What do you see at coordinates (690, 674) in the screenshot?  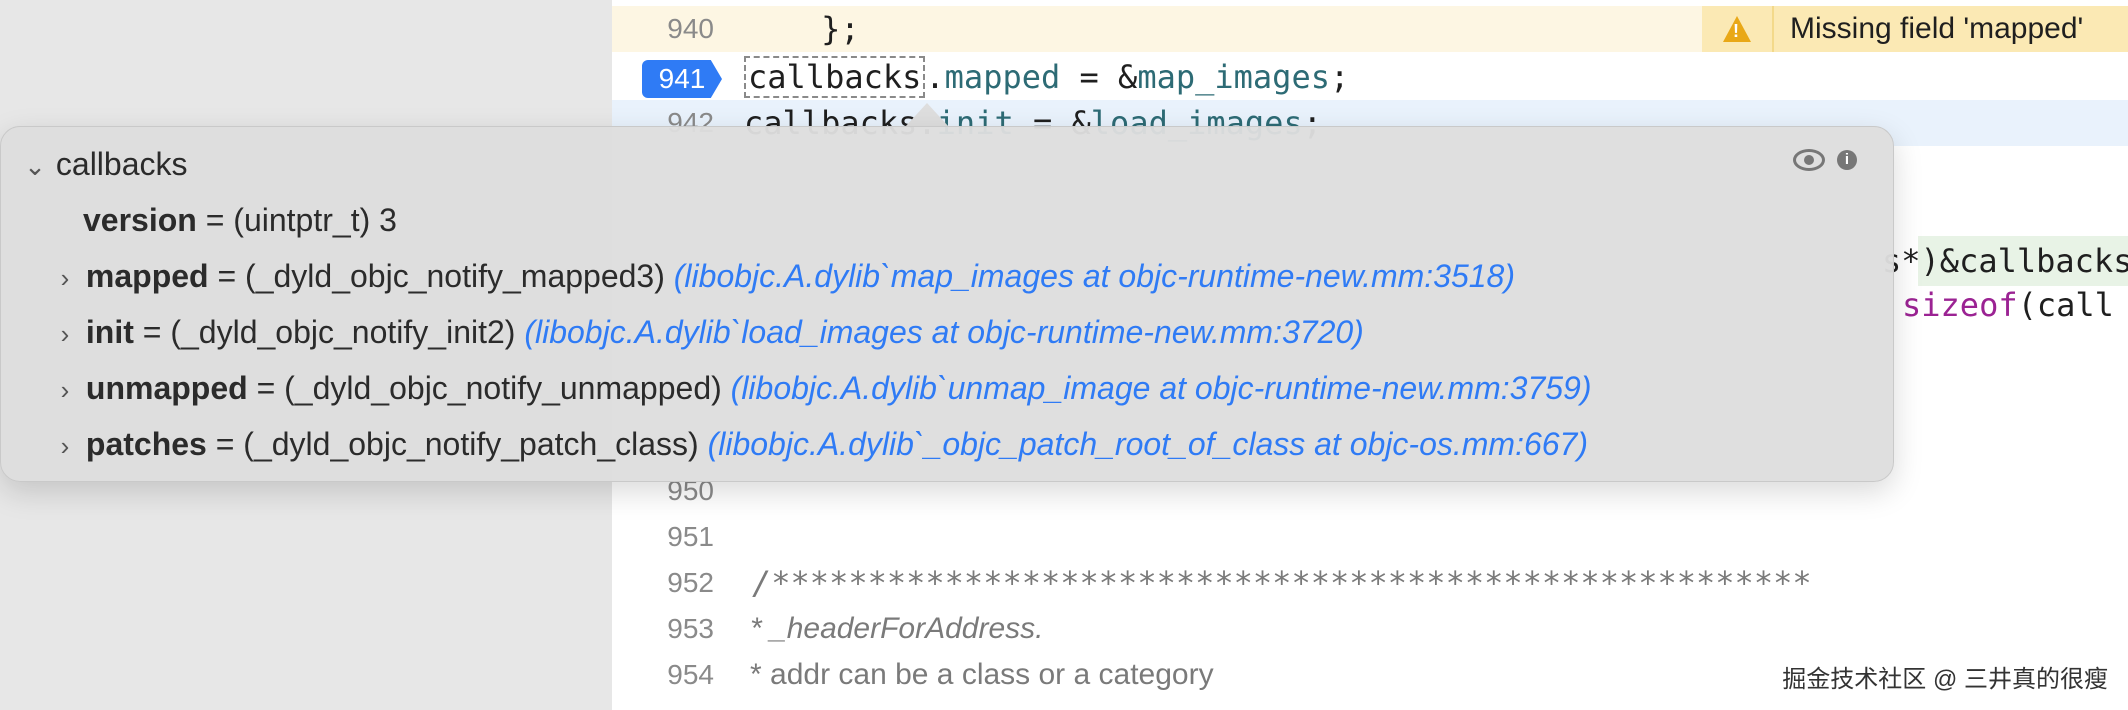 I see `line-number: 954` at bounding box center [690, 674].